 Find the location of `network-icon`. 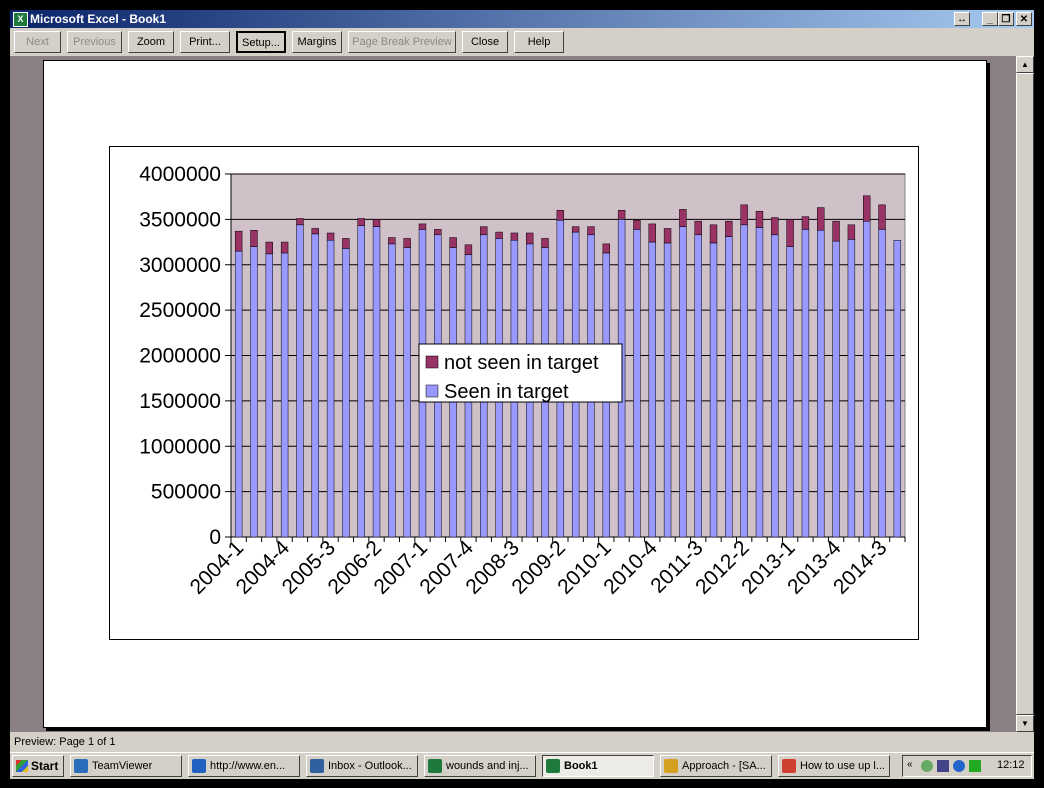

network-icon is located at coordinates (927, 766).